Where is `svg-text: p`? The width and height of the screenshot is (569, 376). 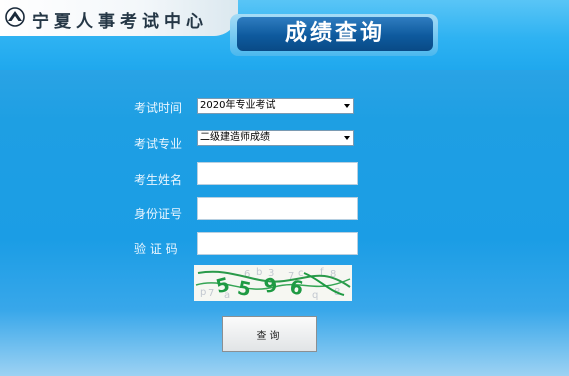
svg-text: p is located at coordinates (203, 292).